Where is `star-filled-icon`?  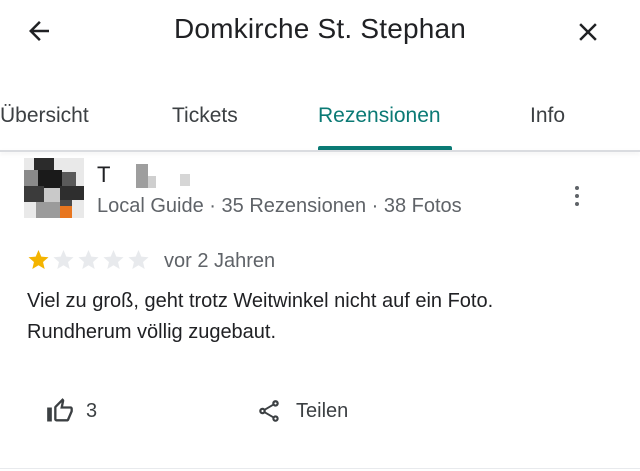 star-filled-icon is located at coordinates (38, 259).